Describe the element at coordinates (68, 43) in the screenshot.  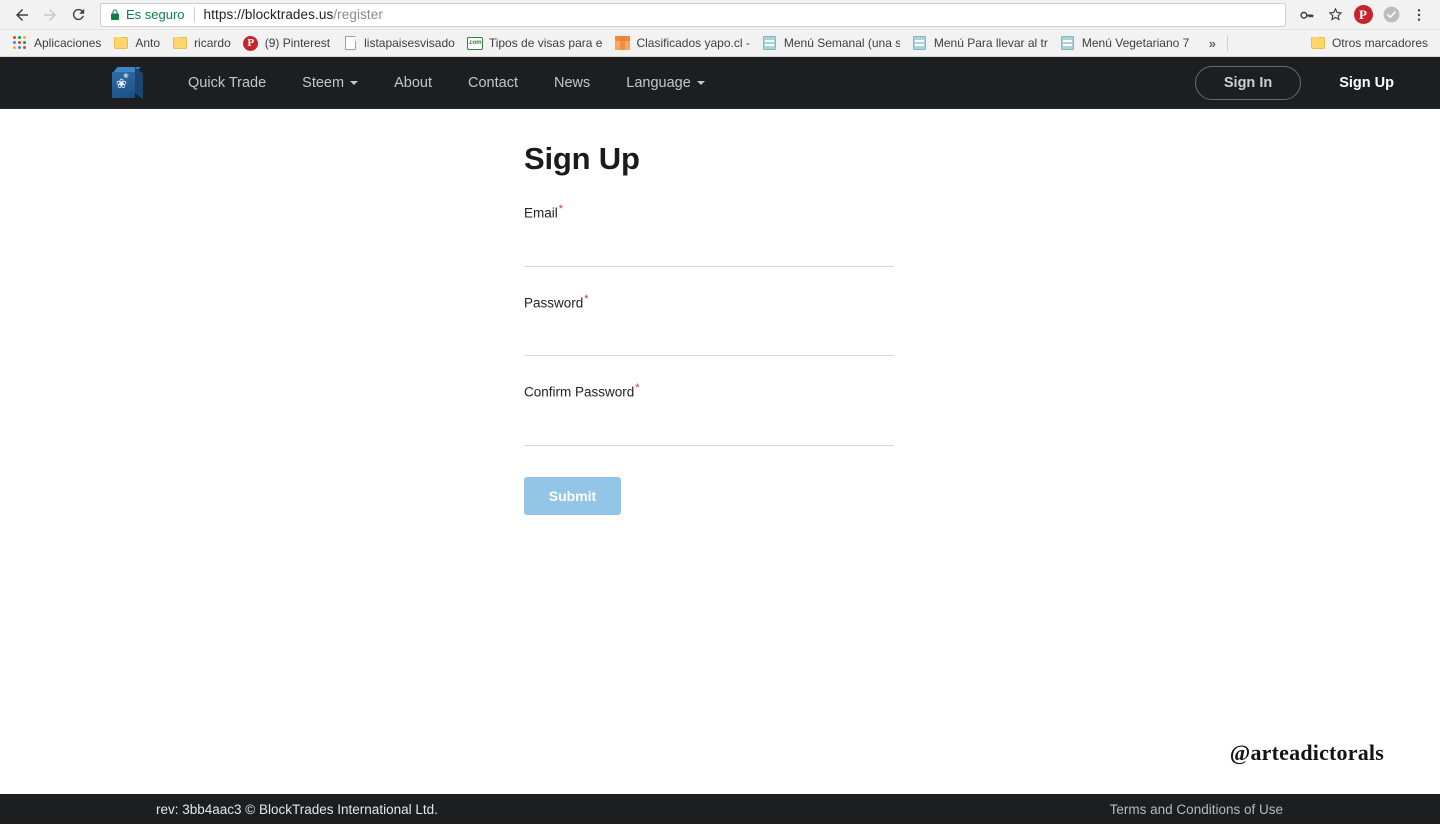
I see `bookmark-label: Aplicaciones` at that location.